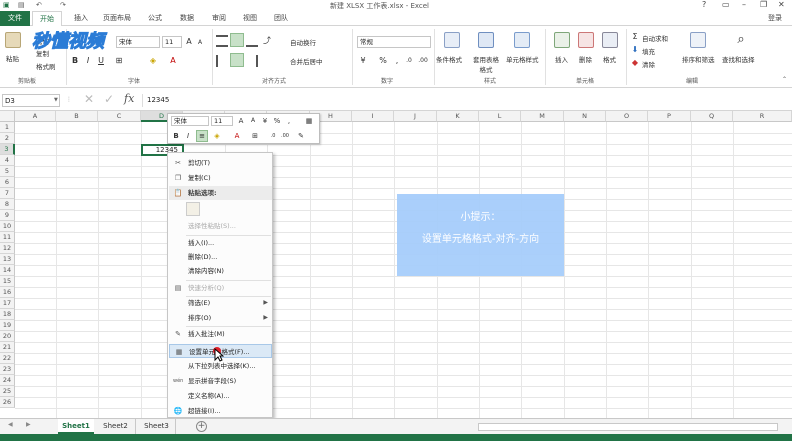  I want to click on help-icon: ?, so click(704, 4).